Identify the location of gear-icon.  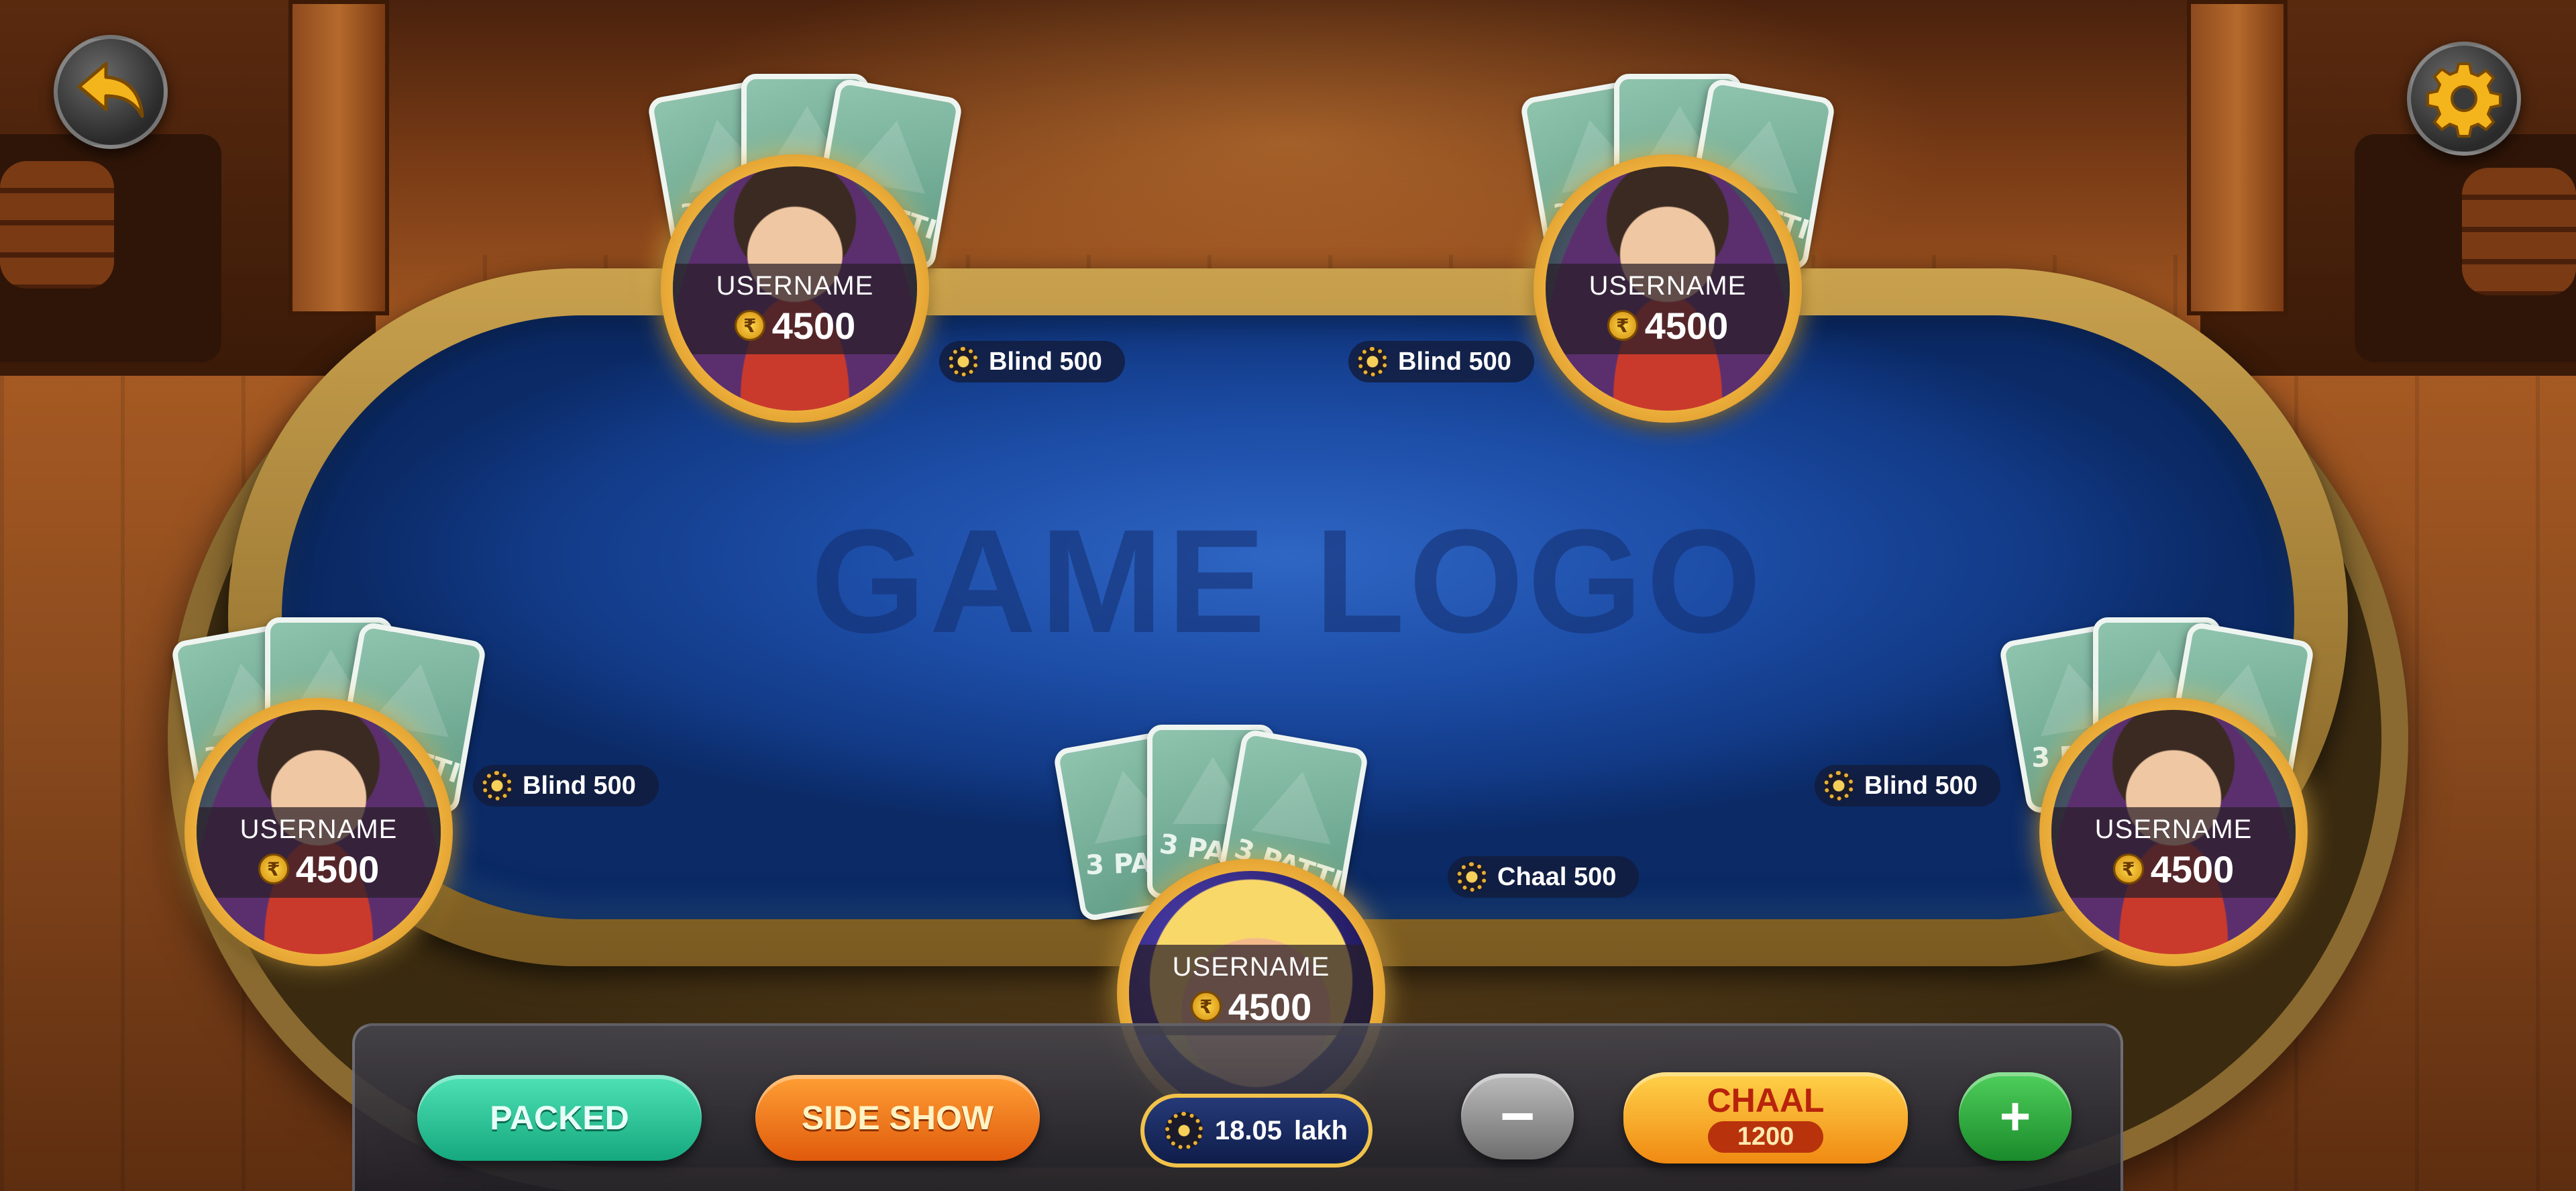
(2464, 100).